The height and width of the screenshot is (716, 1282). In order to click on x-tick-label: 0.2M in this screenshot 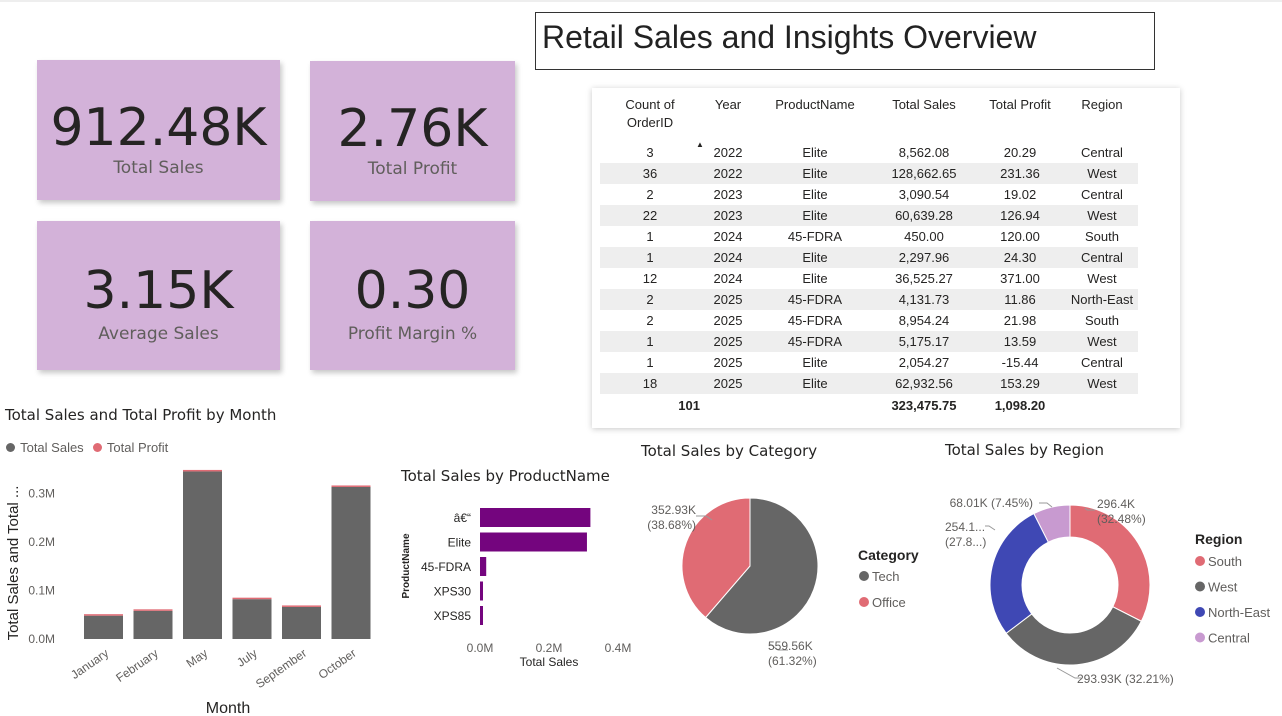, I will do `click(549, 648)`.